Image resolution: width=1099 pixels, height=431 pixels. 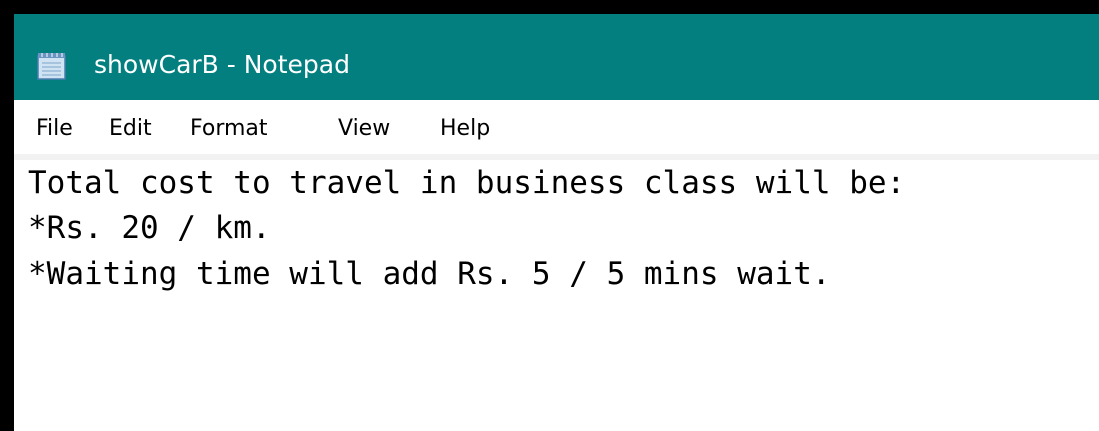 What do you see at coordinates (149, 228) in the screenshot?
I see `editor-line: *Rs. 20 / km.` at bounding box center [149, 228].